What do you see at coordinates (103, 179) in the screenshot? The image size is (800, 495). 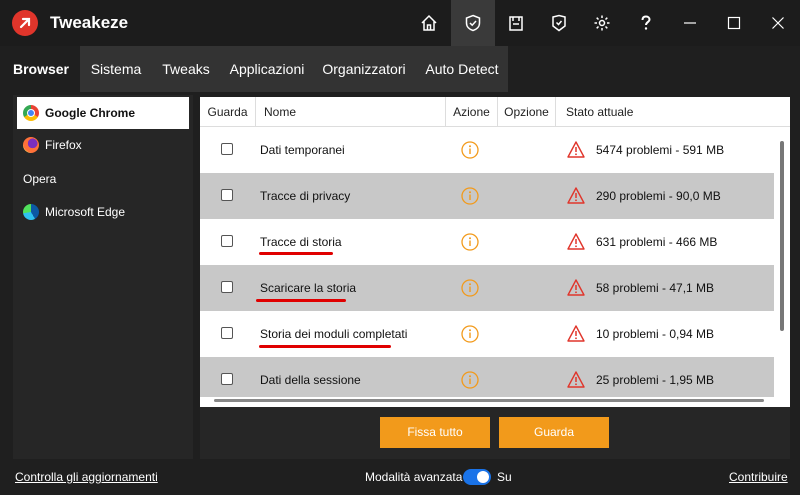 I see `sidebar-item-opera: Opera` at bounding box center [103, 179].